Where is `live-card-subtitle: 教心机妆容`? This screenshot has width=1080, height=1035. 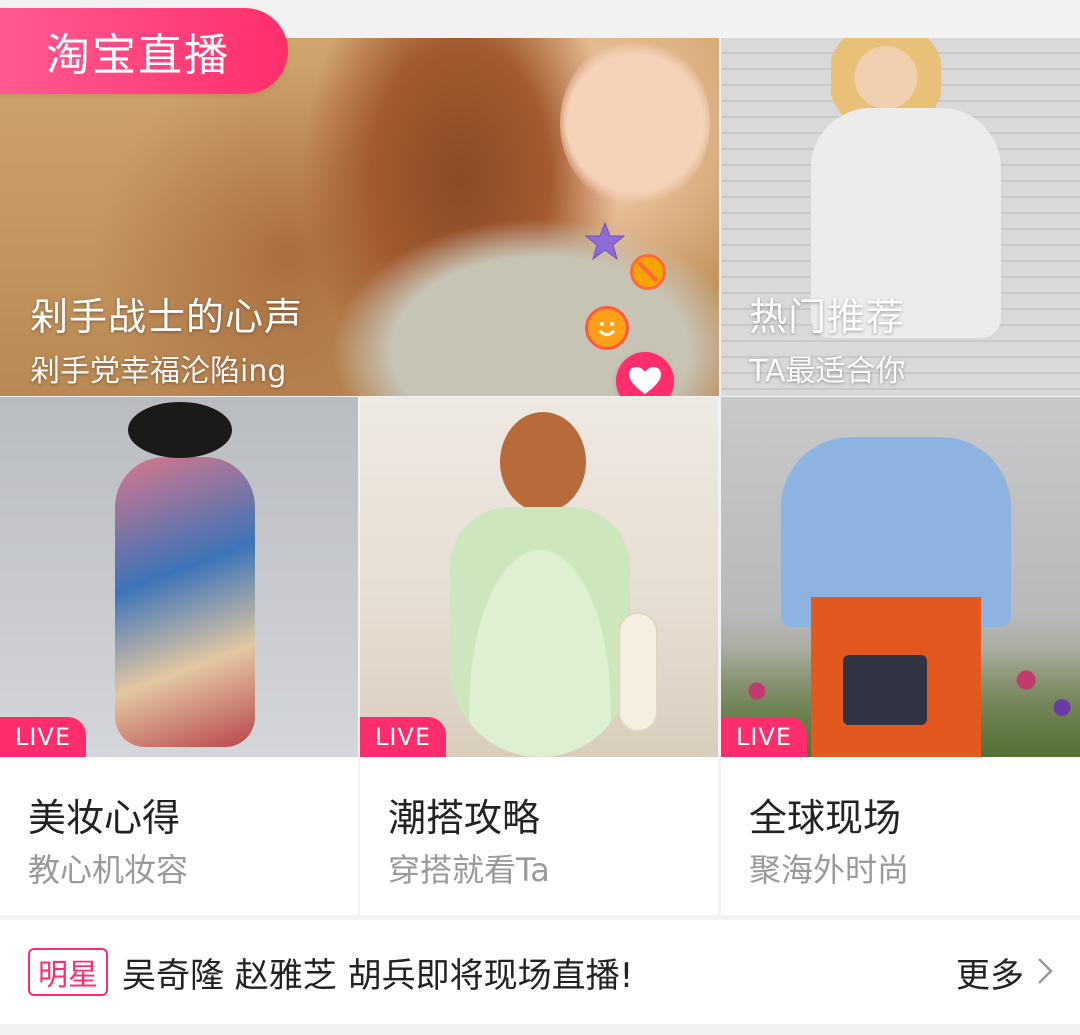
live-card-subtitle: 教心机妆容 is located at coordinates (108, 870).